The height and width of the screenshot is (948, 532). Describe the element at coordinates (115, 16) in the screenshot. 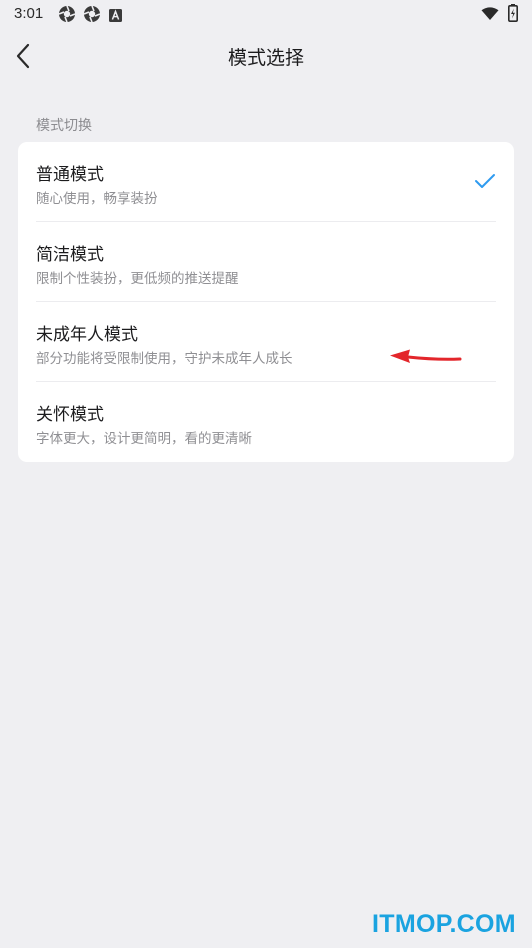

I see `a-badge-icon` at that location.